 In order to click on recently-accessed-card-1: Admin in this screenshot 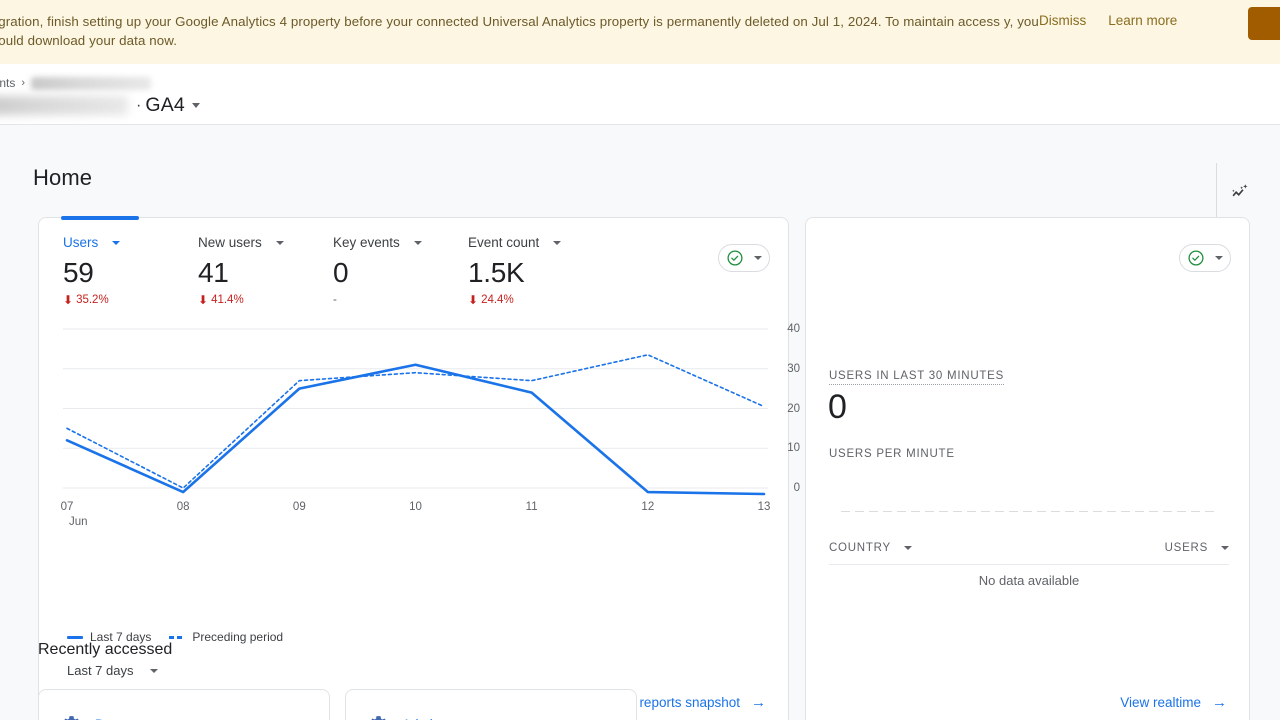, I will do `click(491, 704)`.